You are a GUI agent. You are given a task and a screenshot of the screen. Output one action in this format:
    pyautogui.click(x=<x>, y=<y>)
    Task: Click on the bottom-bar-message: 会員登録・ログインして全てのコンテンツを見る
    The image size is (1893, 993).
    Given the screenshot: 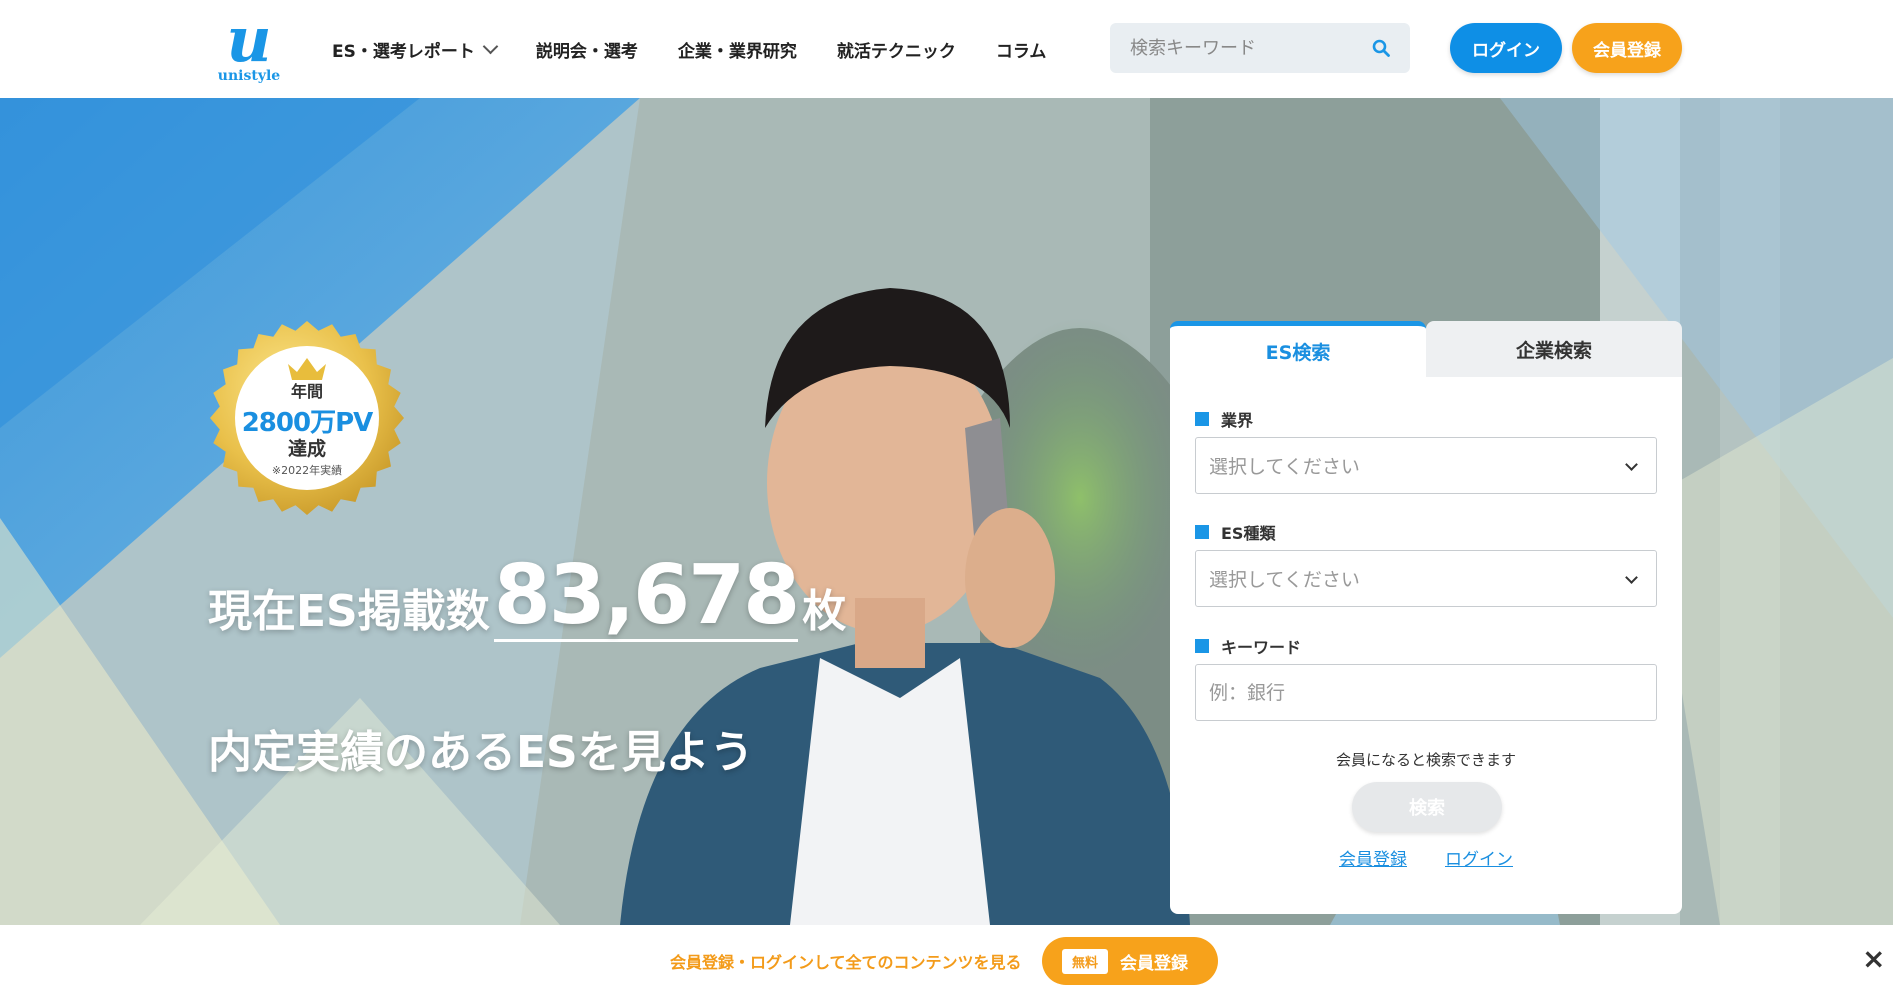 What is the action you would take?
    pyautogui.click(x=846, y=962)
    